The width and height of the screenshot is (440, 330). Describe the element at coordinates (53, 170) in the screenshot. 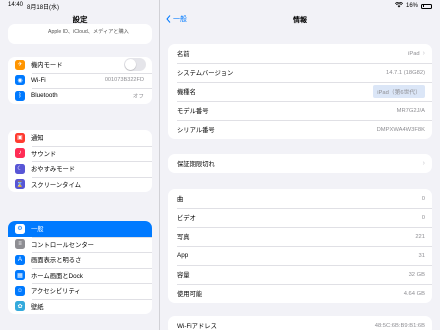

I see `sidebar-item-label: おやすみモード` at that location.